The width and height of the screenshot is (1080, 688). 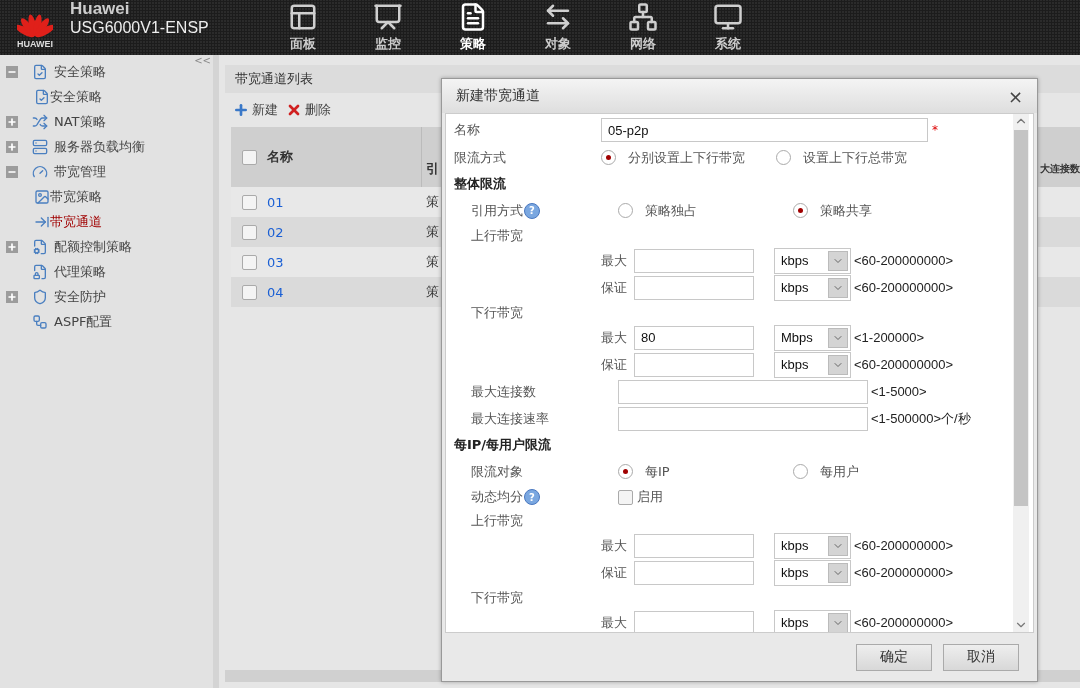 What do you see at coordinates (80, 171) in the screenshot?
I see `tree-item: 带宽管理` at bounding box center [80, 171].